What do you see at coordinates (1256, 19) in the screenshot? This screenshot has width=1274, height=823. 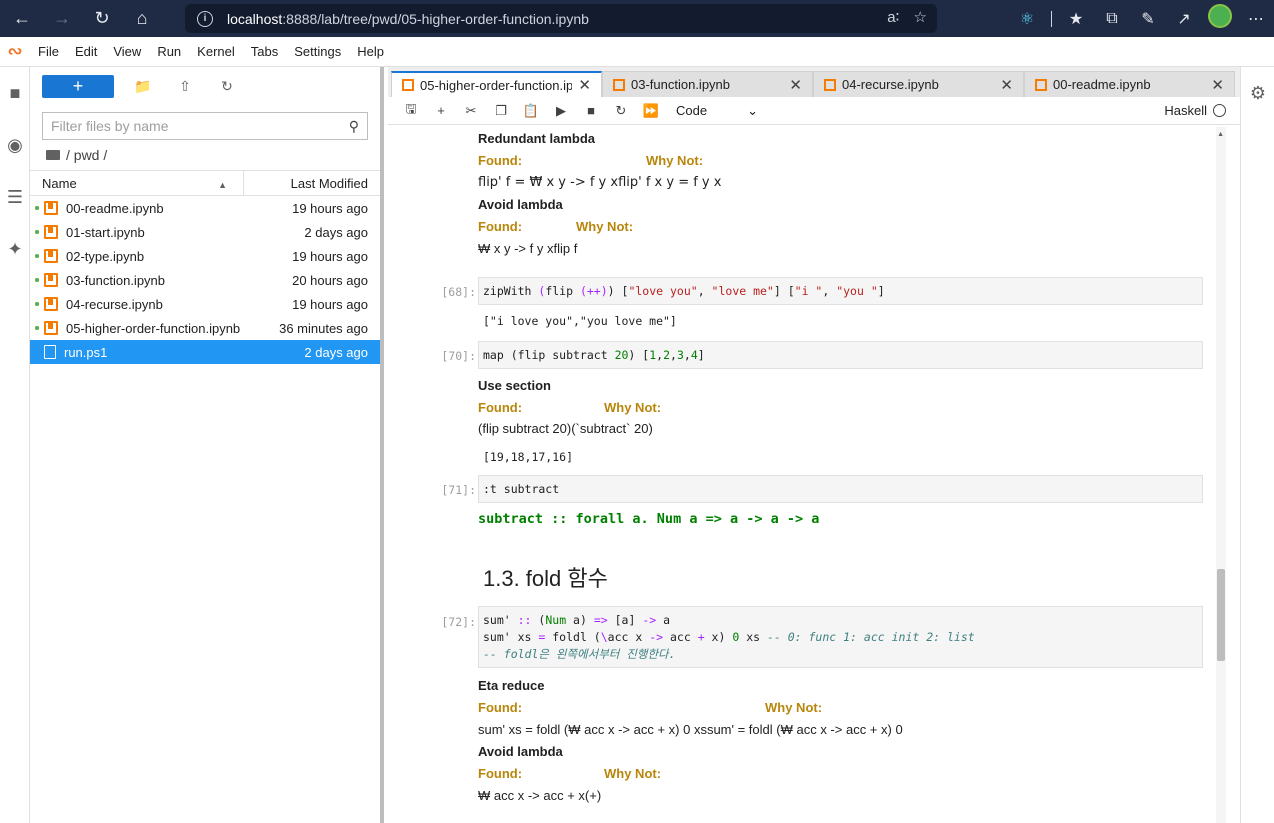 I see `more-icon: ⋯` at bounding box center [1256, 19].